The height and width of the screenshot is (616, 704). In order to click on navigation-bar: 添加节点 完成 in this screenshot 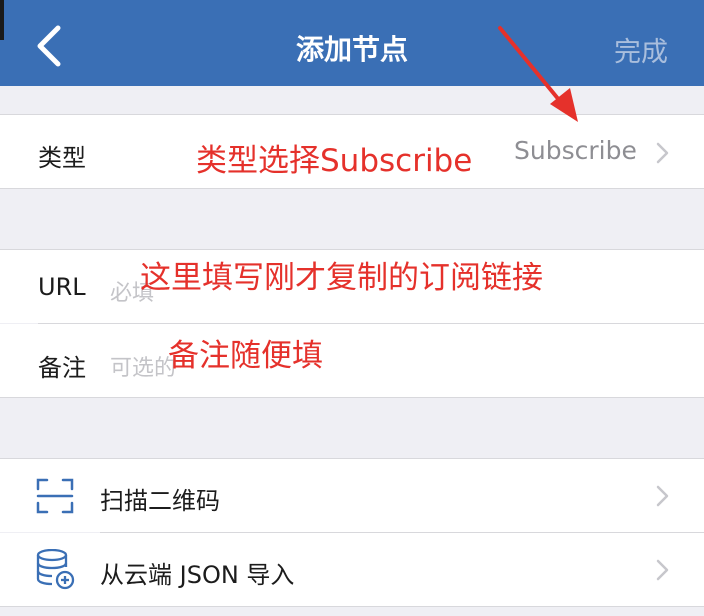, I will do `click(352, 43)`.